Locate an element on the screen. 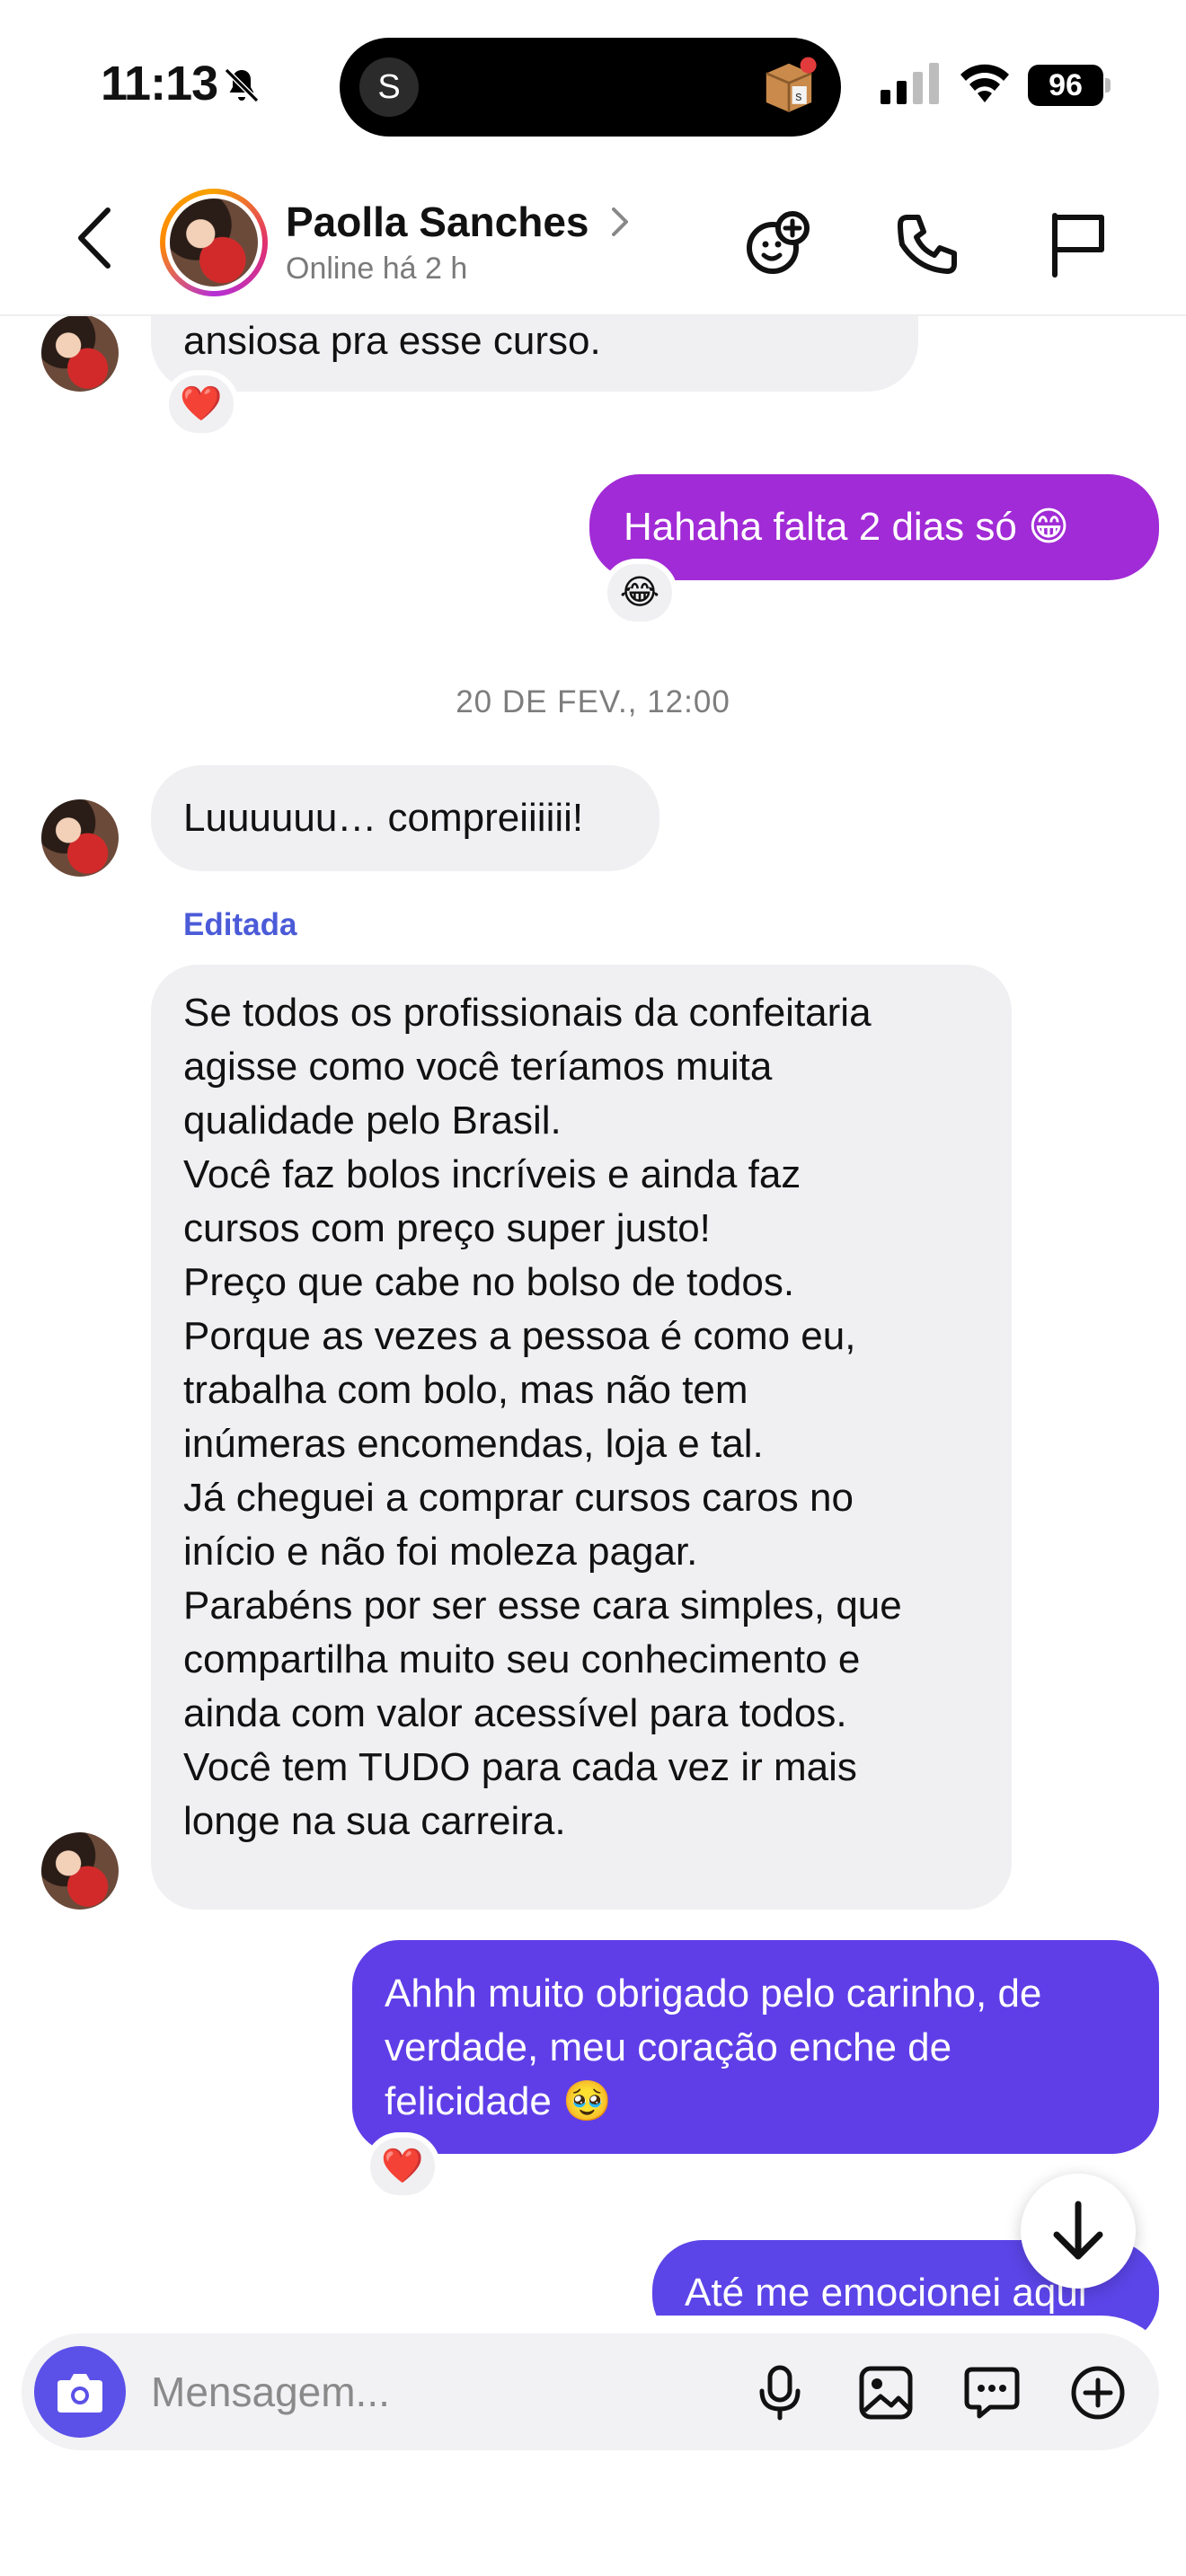  camera-button is located at coordinates (80, 2392).